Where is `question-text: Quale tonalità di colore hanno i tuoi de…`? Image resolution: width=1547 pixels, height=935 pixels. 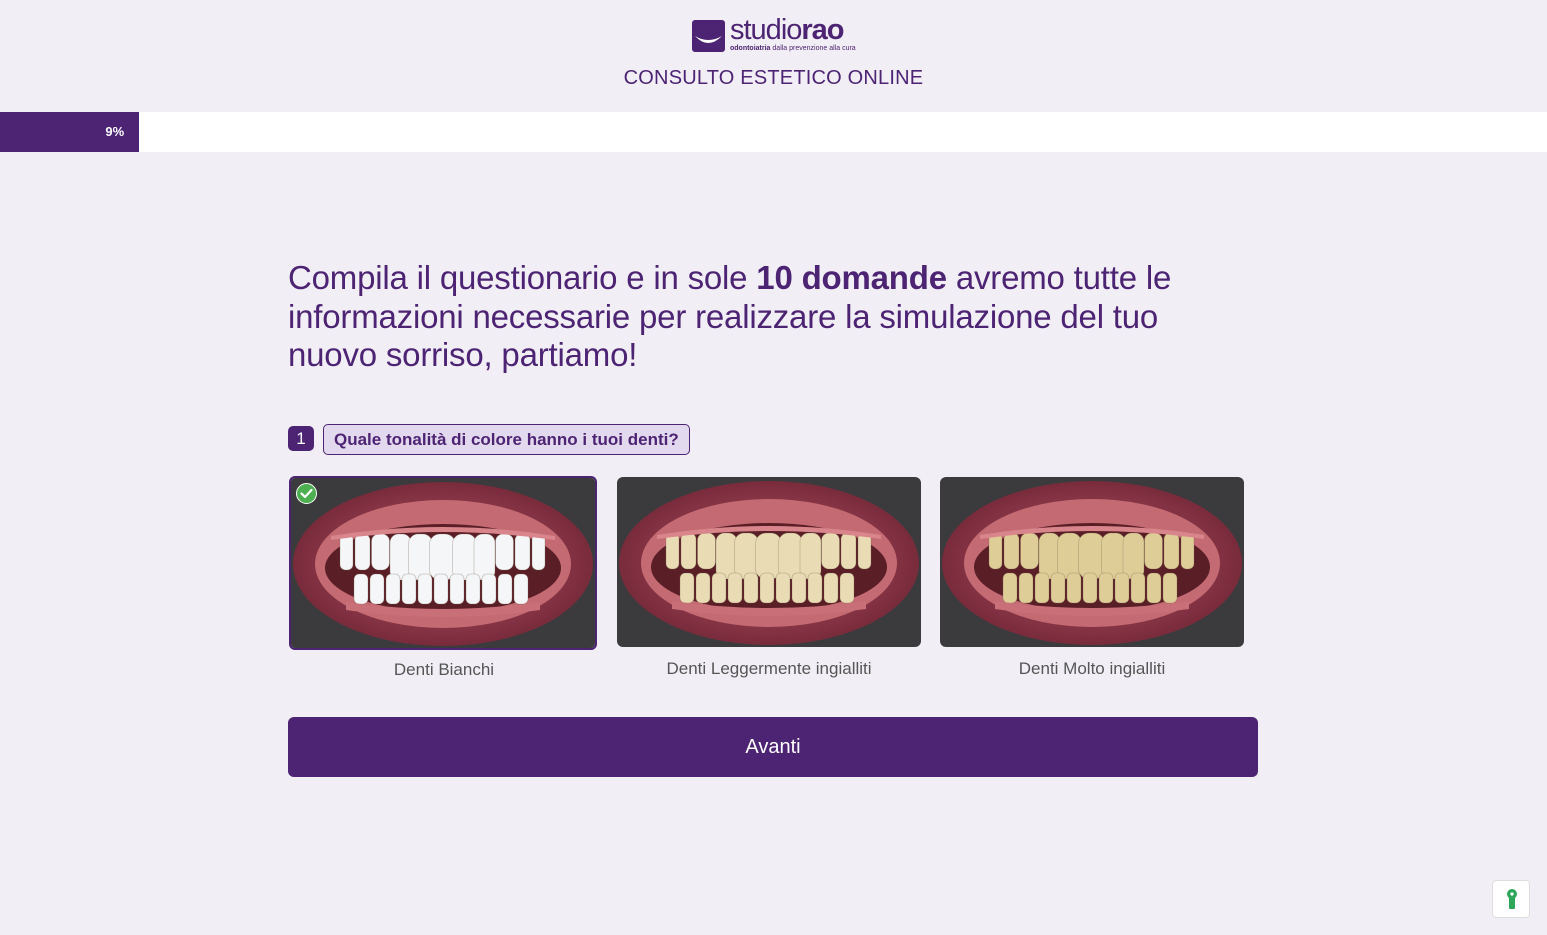
question-text: Quale tonalità di colore hanno i tuoi de… is located at coordinates (506, 439).